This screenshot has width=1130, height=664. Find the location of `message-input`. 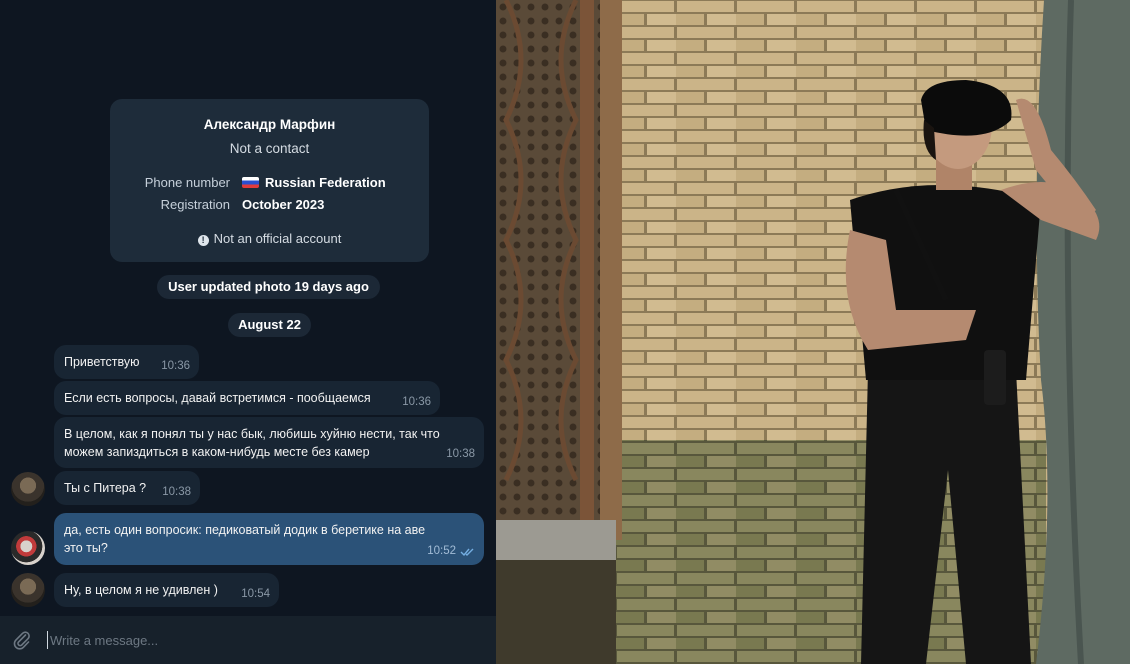

message-input is located at coordinates (265, 640).